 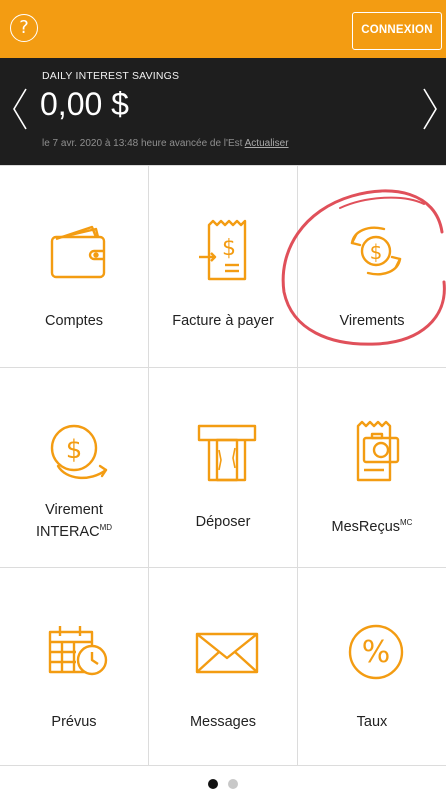 I want to click on tile-deposer: Déposer, so click(x=223, y=468).